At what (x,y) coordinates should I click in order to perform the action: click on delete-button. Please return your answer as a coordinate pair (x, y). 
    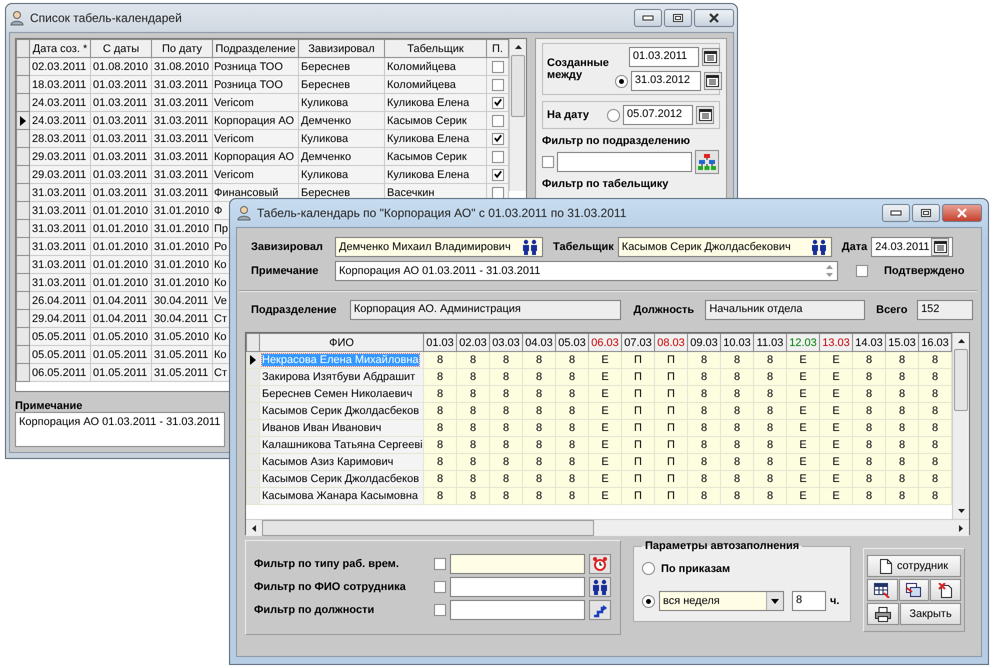
    Looking at the image, I should click on (946, 590).